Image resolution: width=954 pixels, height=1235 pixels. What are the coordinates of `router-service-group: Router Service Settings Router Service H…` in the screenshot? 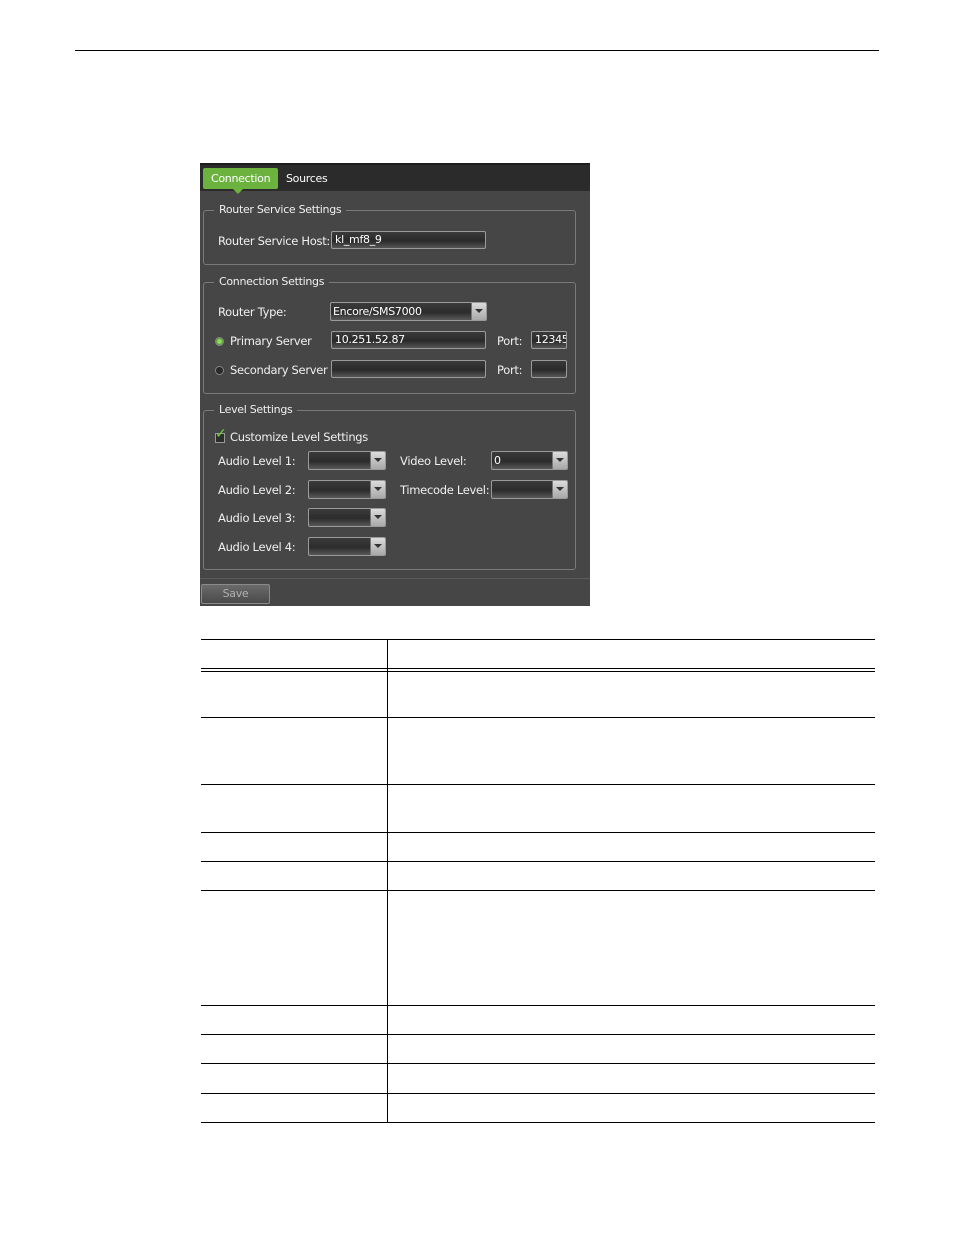 It's located at (389, 234).